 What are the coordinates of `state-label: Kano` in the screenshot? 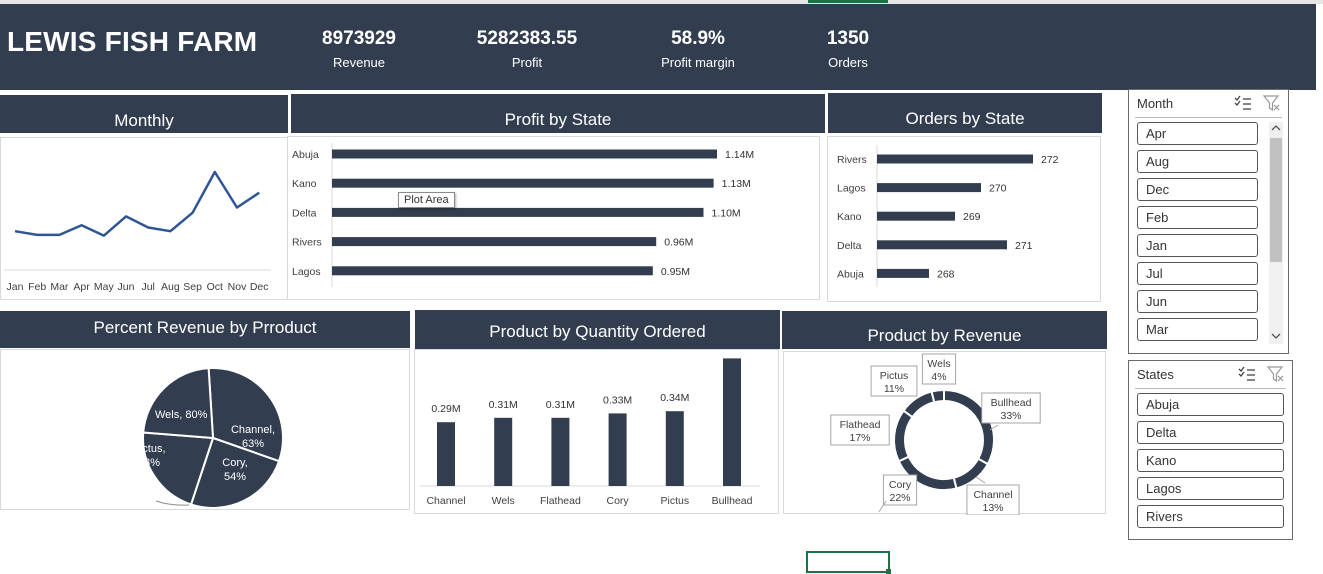 It's located at (304, 184).